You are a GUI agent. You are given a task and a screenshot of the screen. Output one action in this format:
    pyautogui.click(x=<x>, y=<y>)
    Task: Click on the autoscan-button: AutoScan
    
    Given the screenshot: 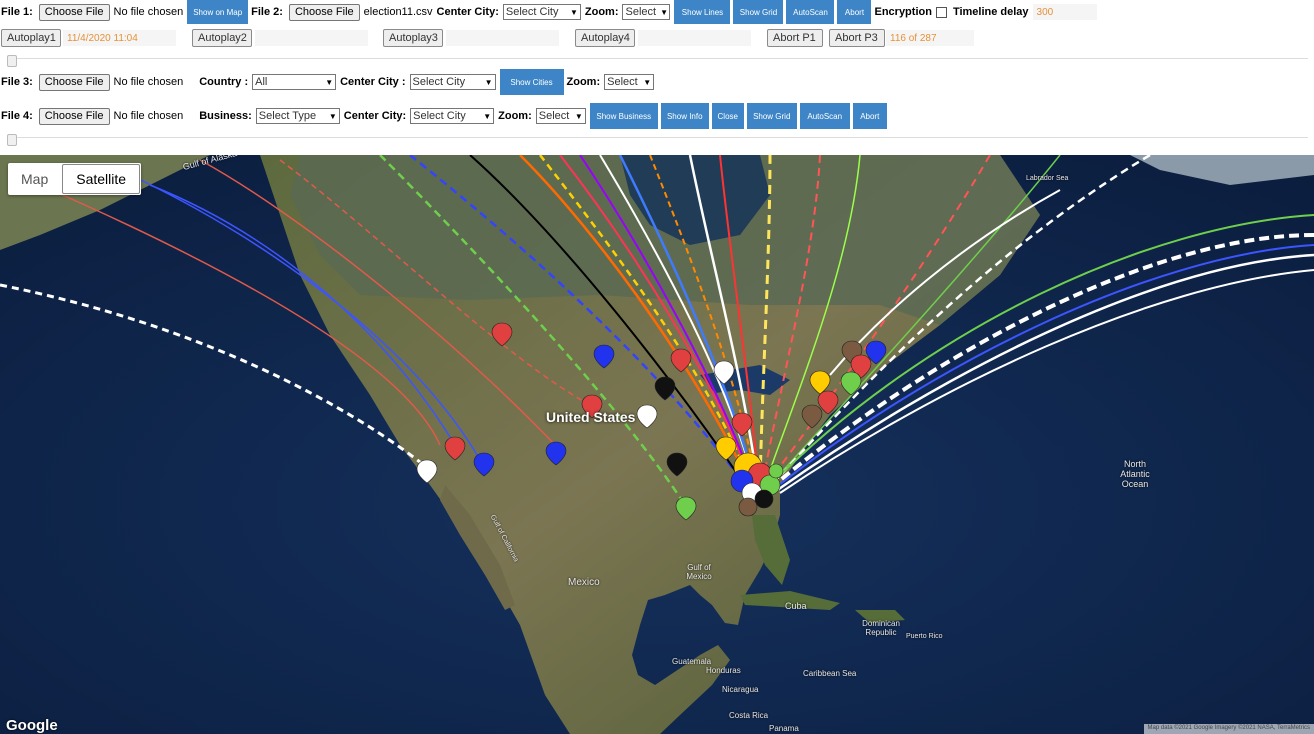 What is the action you would take?
    pyautogui.click(x=810, y=12)
    